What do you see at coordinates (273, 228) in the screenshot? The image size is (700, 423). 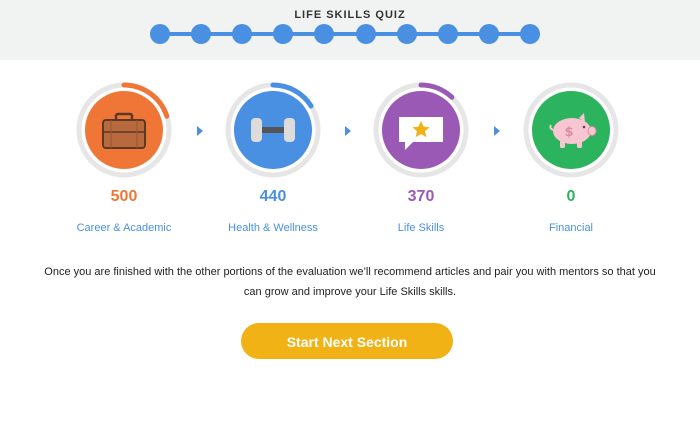 I see `category-label: Health & Wellness` at bounding box center [273, 228].